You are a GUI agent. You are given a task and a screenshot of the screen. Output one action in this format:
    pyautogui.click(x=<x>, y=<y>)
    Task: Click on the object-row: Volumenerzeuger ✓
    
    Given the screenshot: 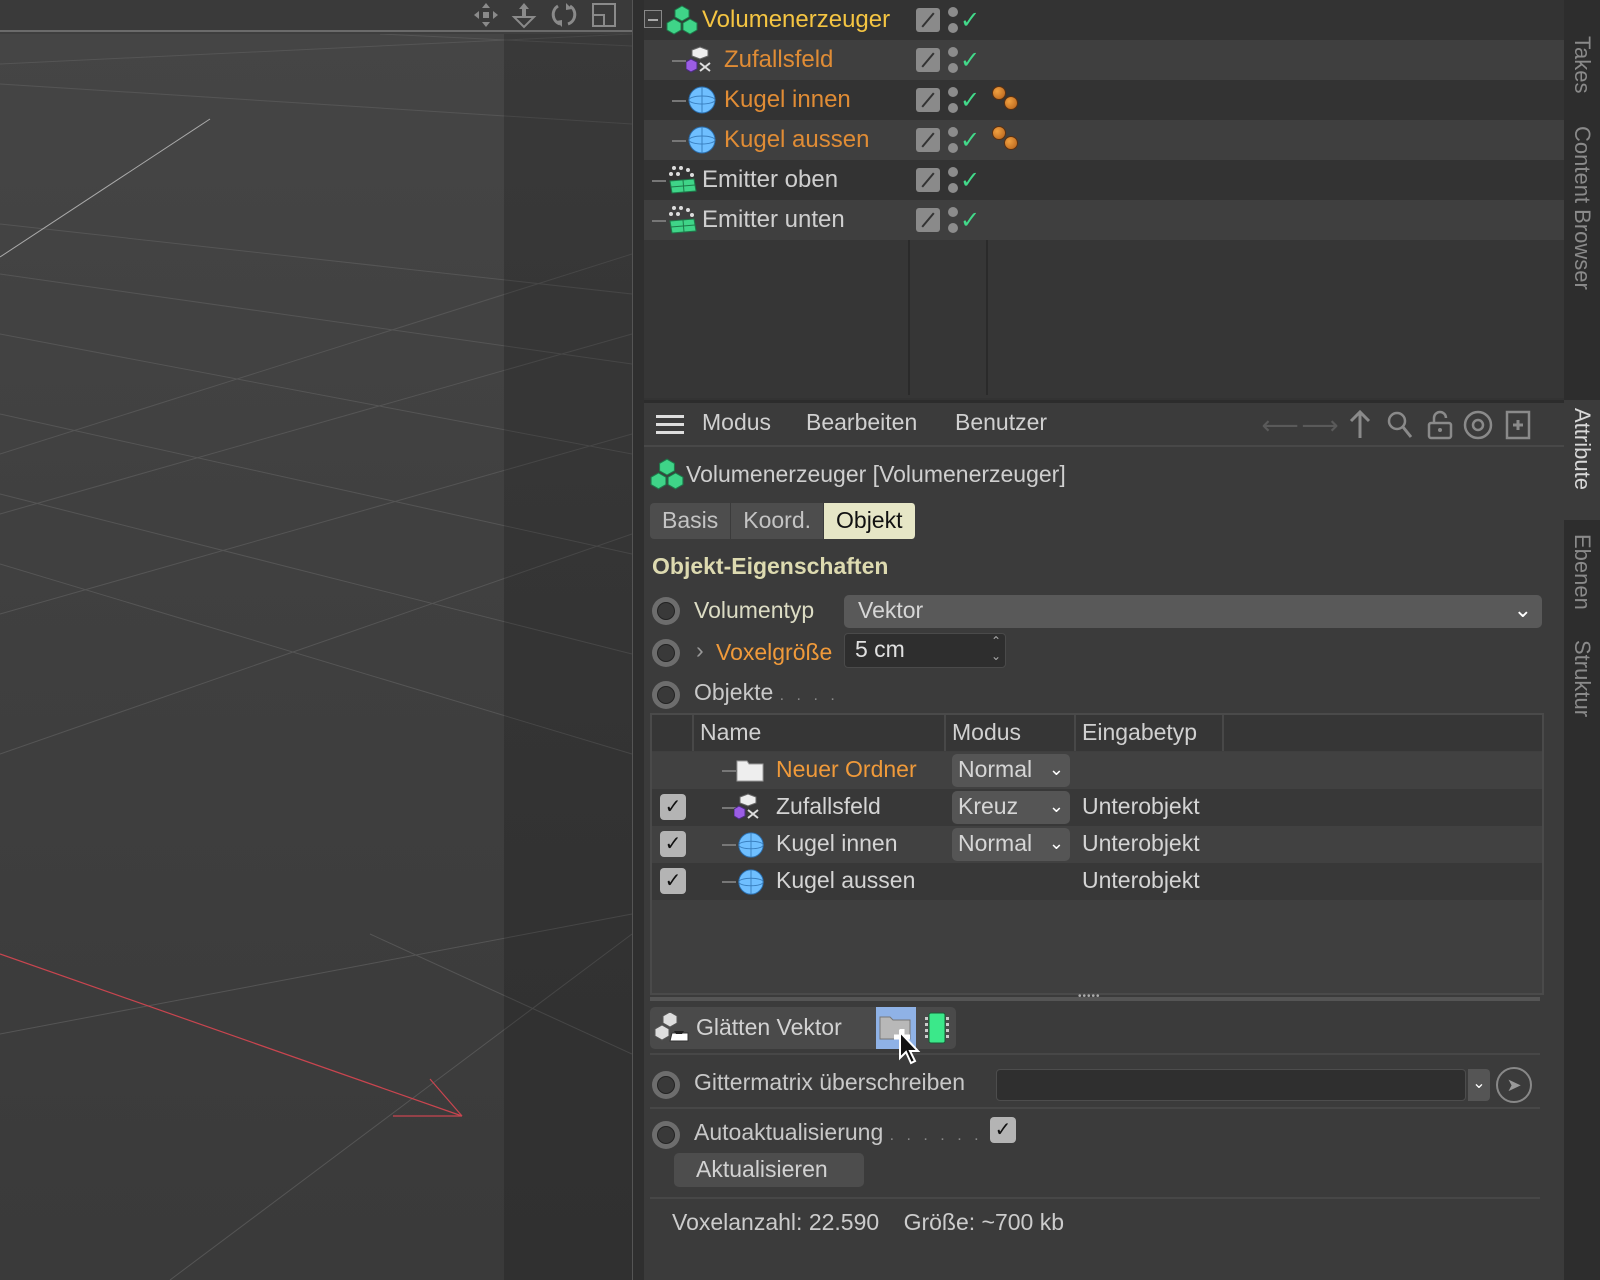 What is the action you would take?
    pyautogui.click(x=1104, y=20)
    